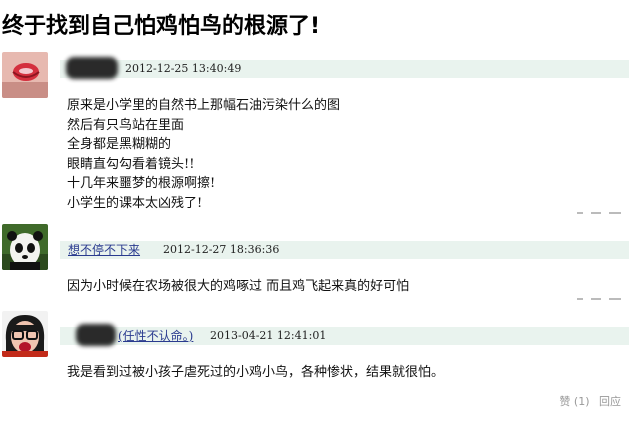 This screenshot has height=436, width=641. I want to click on comment-line: 原来是小学里的自然书上那幅石油污染什么的图, so click(204, 105).